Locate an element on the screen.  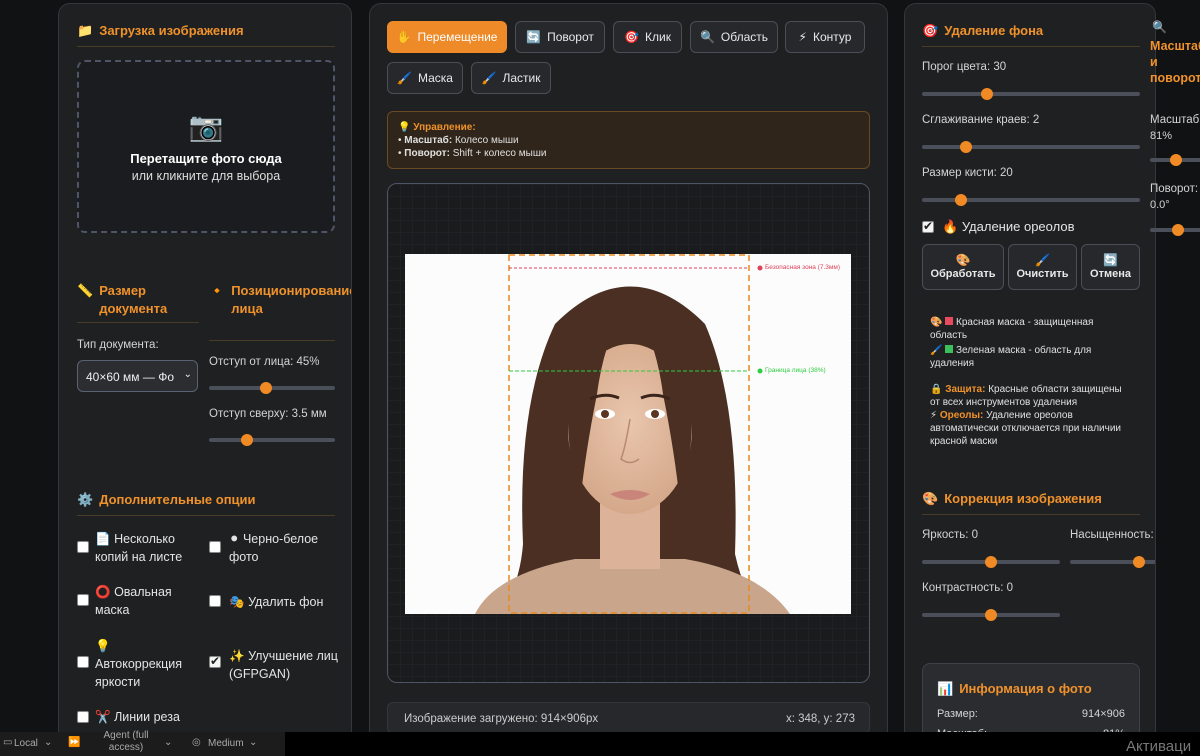
face-offset-slider is located at coordinates (272, 388).